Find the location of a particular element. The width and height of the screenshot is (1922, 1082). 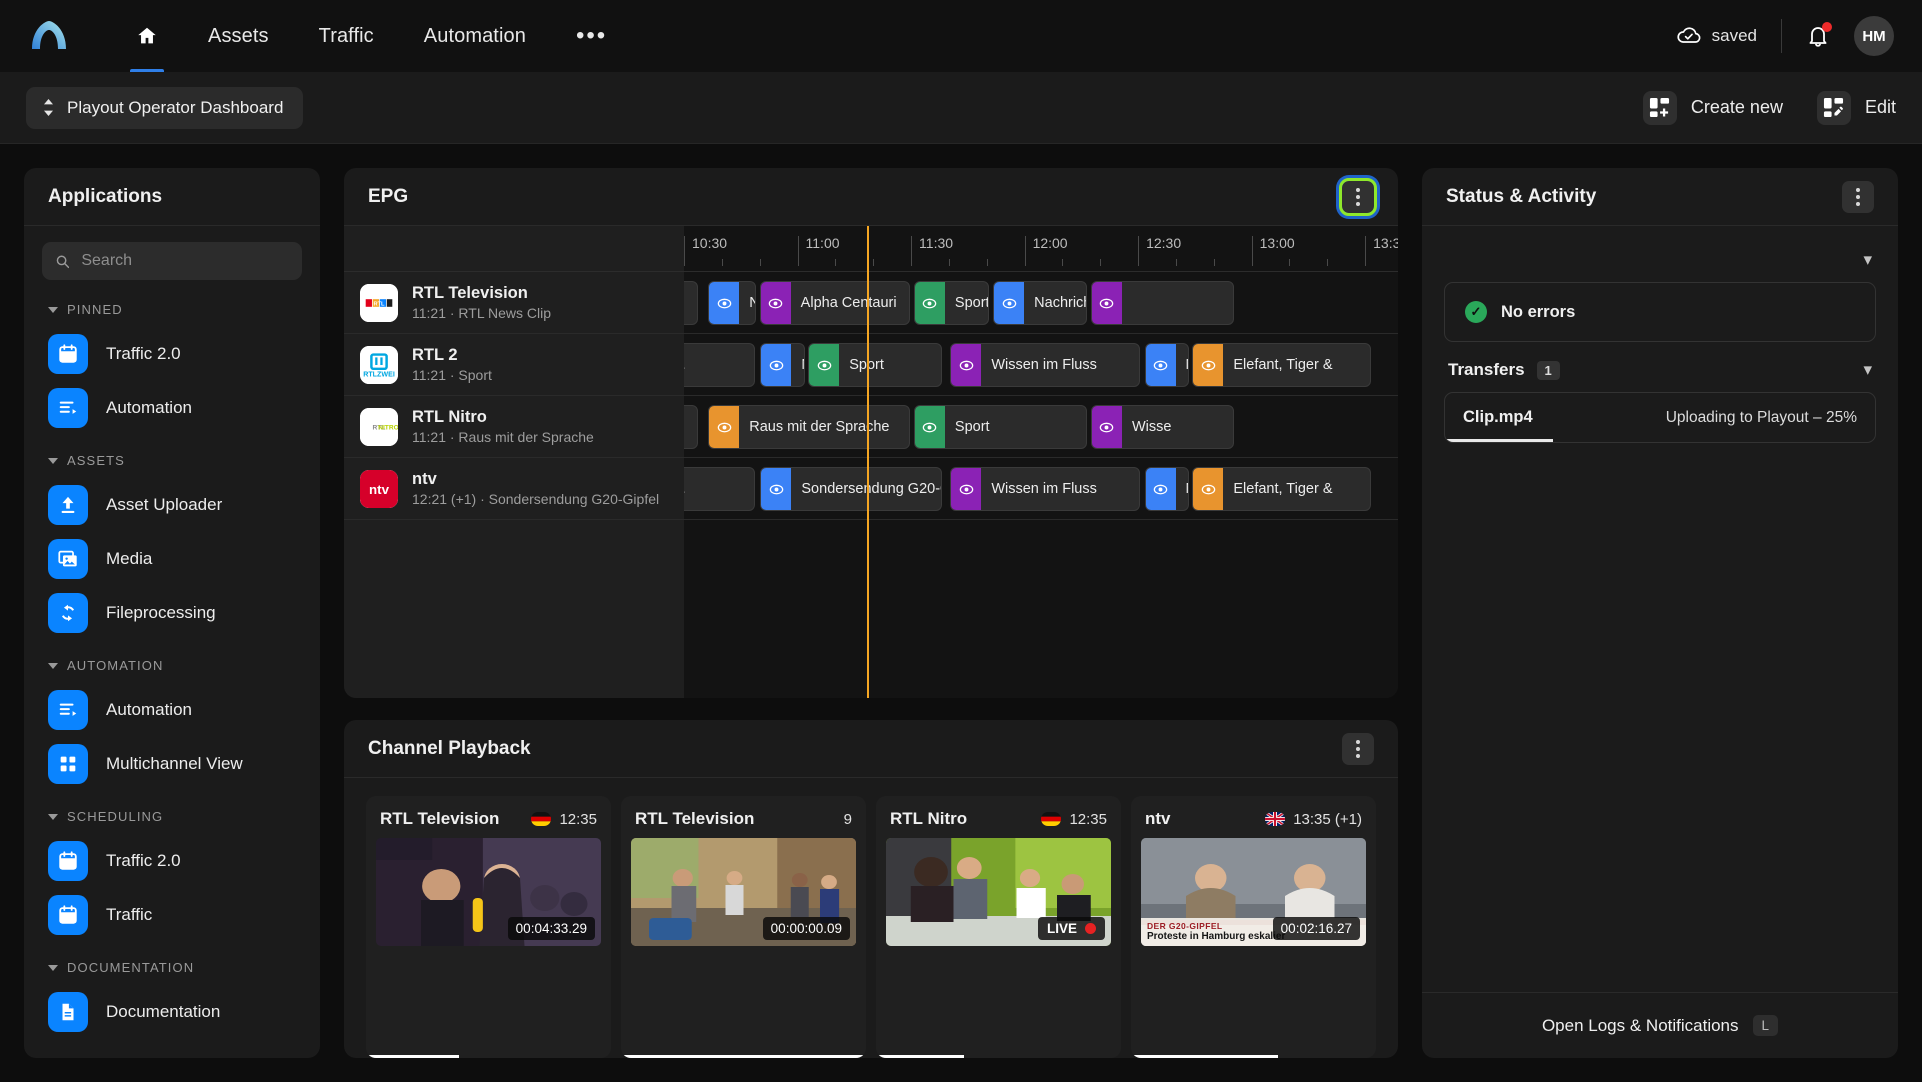

channel-playback-tile: RTL Television 9 00:00:00.09 is located at coordinates (743, 927).